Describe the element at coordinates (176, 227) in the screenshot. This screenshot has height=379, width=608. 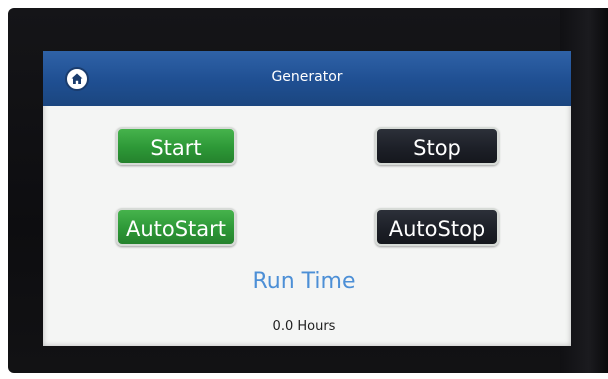
I see `autostart-button: AutoStart` at that location.